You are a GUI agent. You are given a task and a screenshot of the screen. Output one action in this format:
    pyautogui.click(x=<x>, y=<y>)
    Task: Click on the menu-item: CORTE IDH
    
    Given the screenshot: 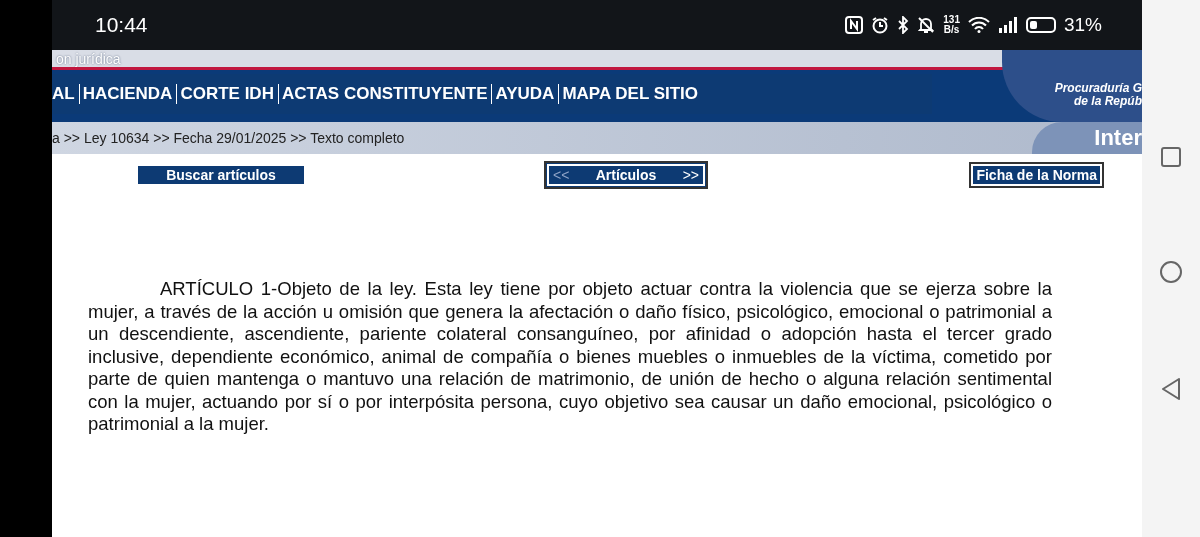 What is the action you would take?
    pyautogui.click(x=227, y=94)
    